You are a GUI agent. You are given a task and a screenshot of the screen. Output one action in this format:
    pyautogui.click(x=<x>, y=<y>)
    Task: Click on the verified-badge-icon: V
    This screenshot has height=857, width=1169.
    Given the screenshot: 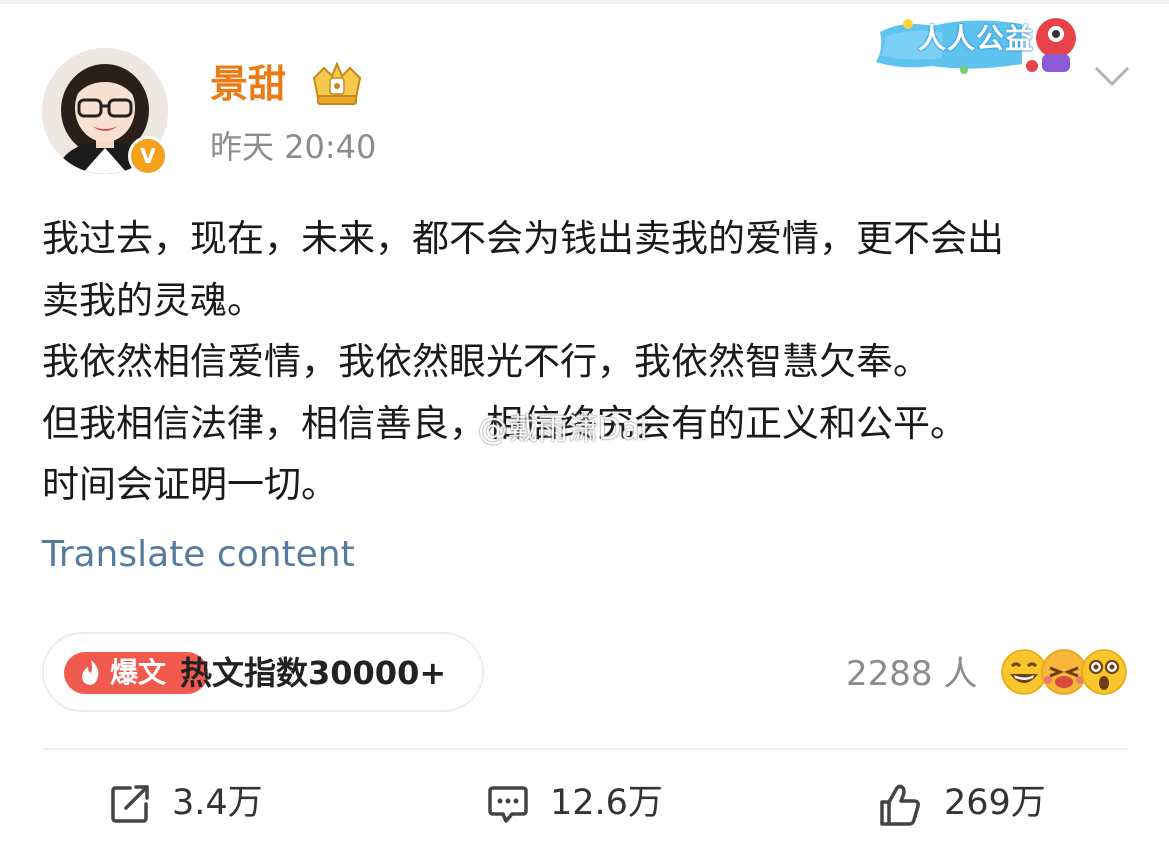 What is the action you would take?
    pyautogui.click(x=148, y=156)
    